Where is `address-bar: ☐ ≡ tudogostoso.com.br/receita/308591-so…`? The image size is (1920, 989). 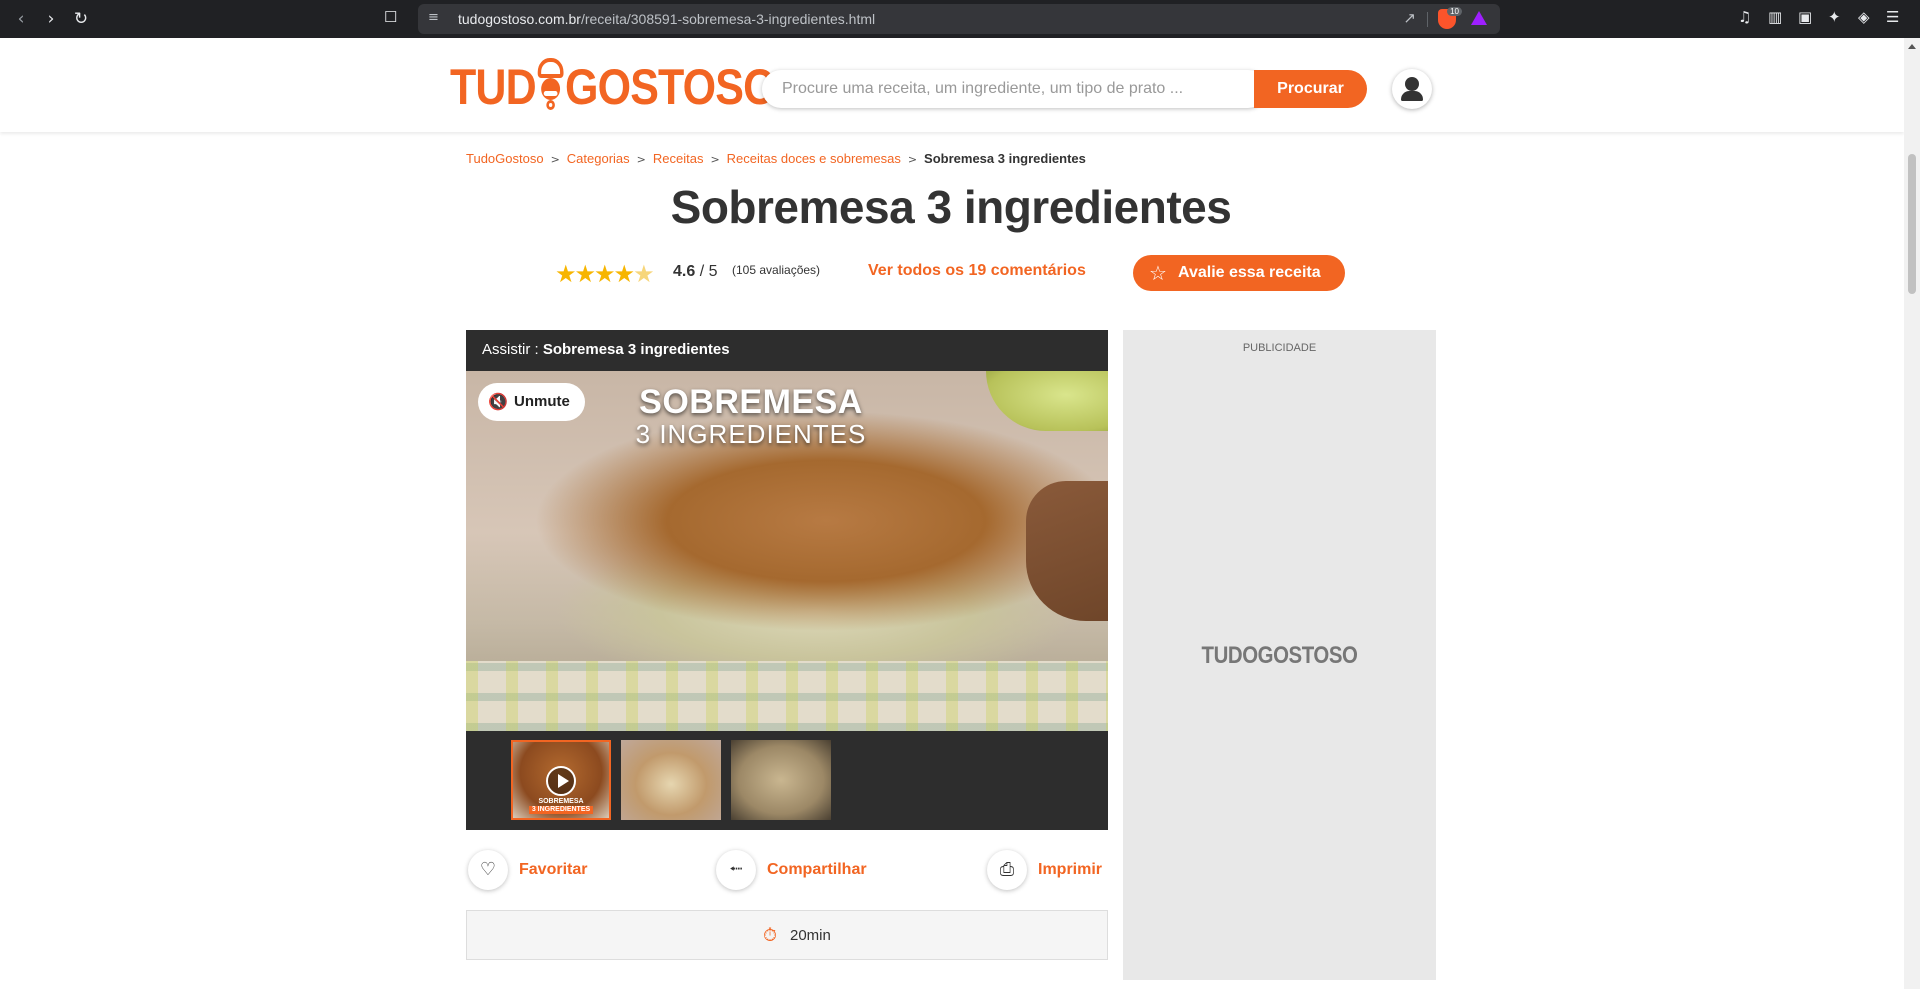
address-bar: ☐ ≡ tudogostoso.com.br/receita/308591-so… is located at coordinates (942, 19).